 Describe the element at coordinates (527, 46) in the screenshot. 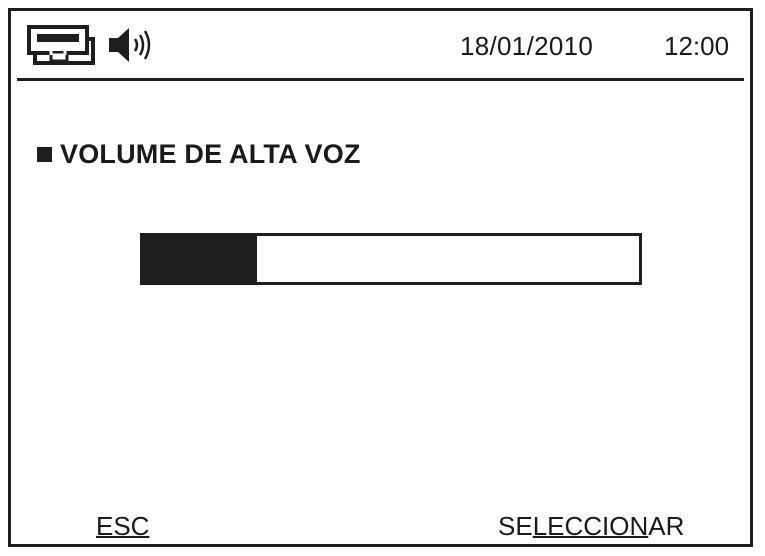

I see `status-date: 18/01/2010` at that location.